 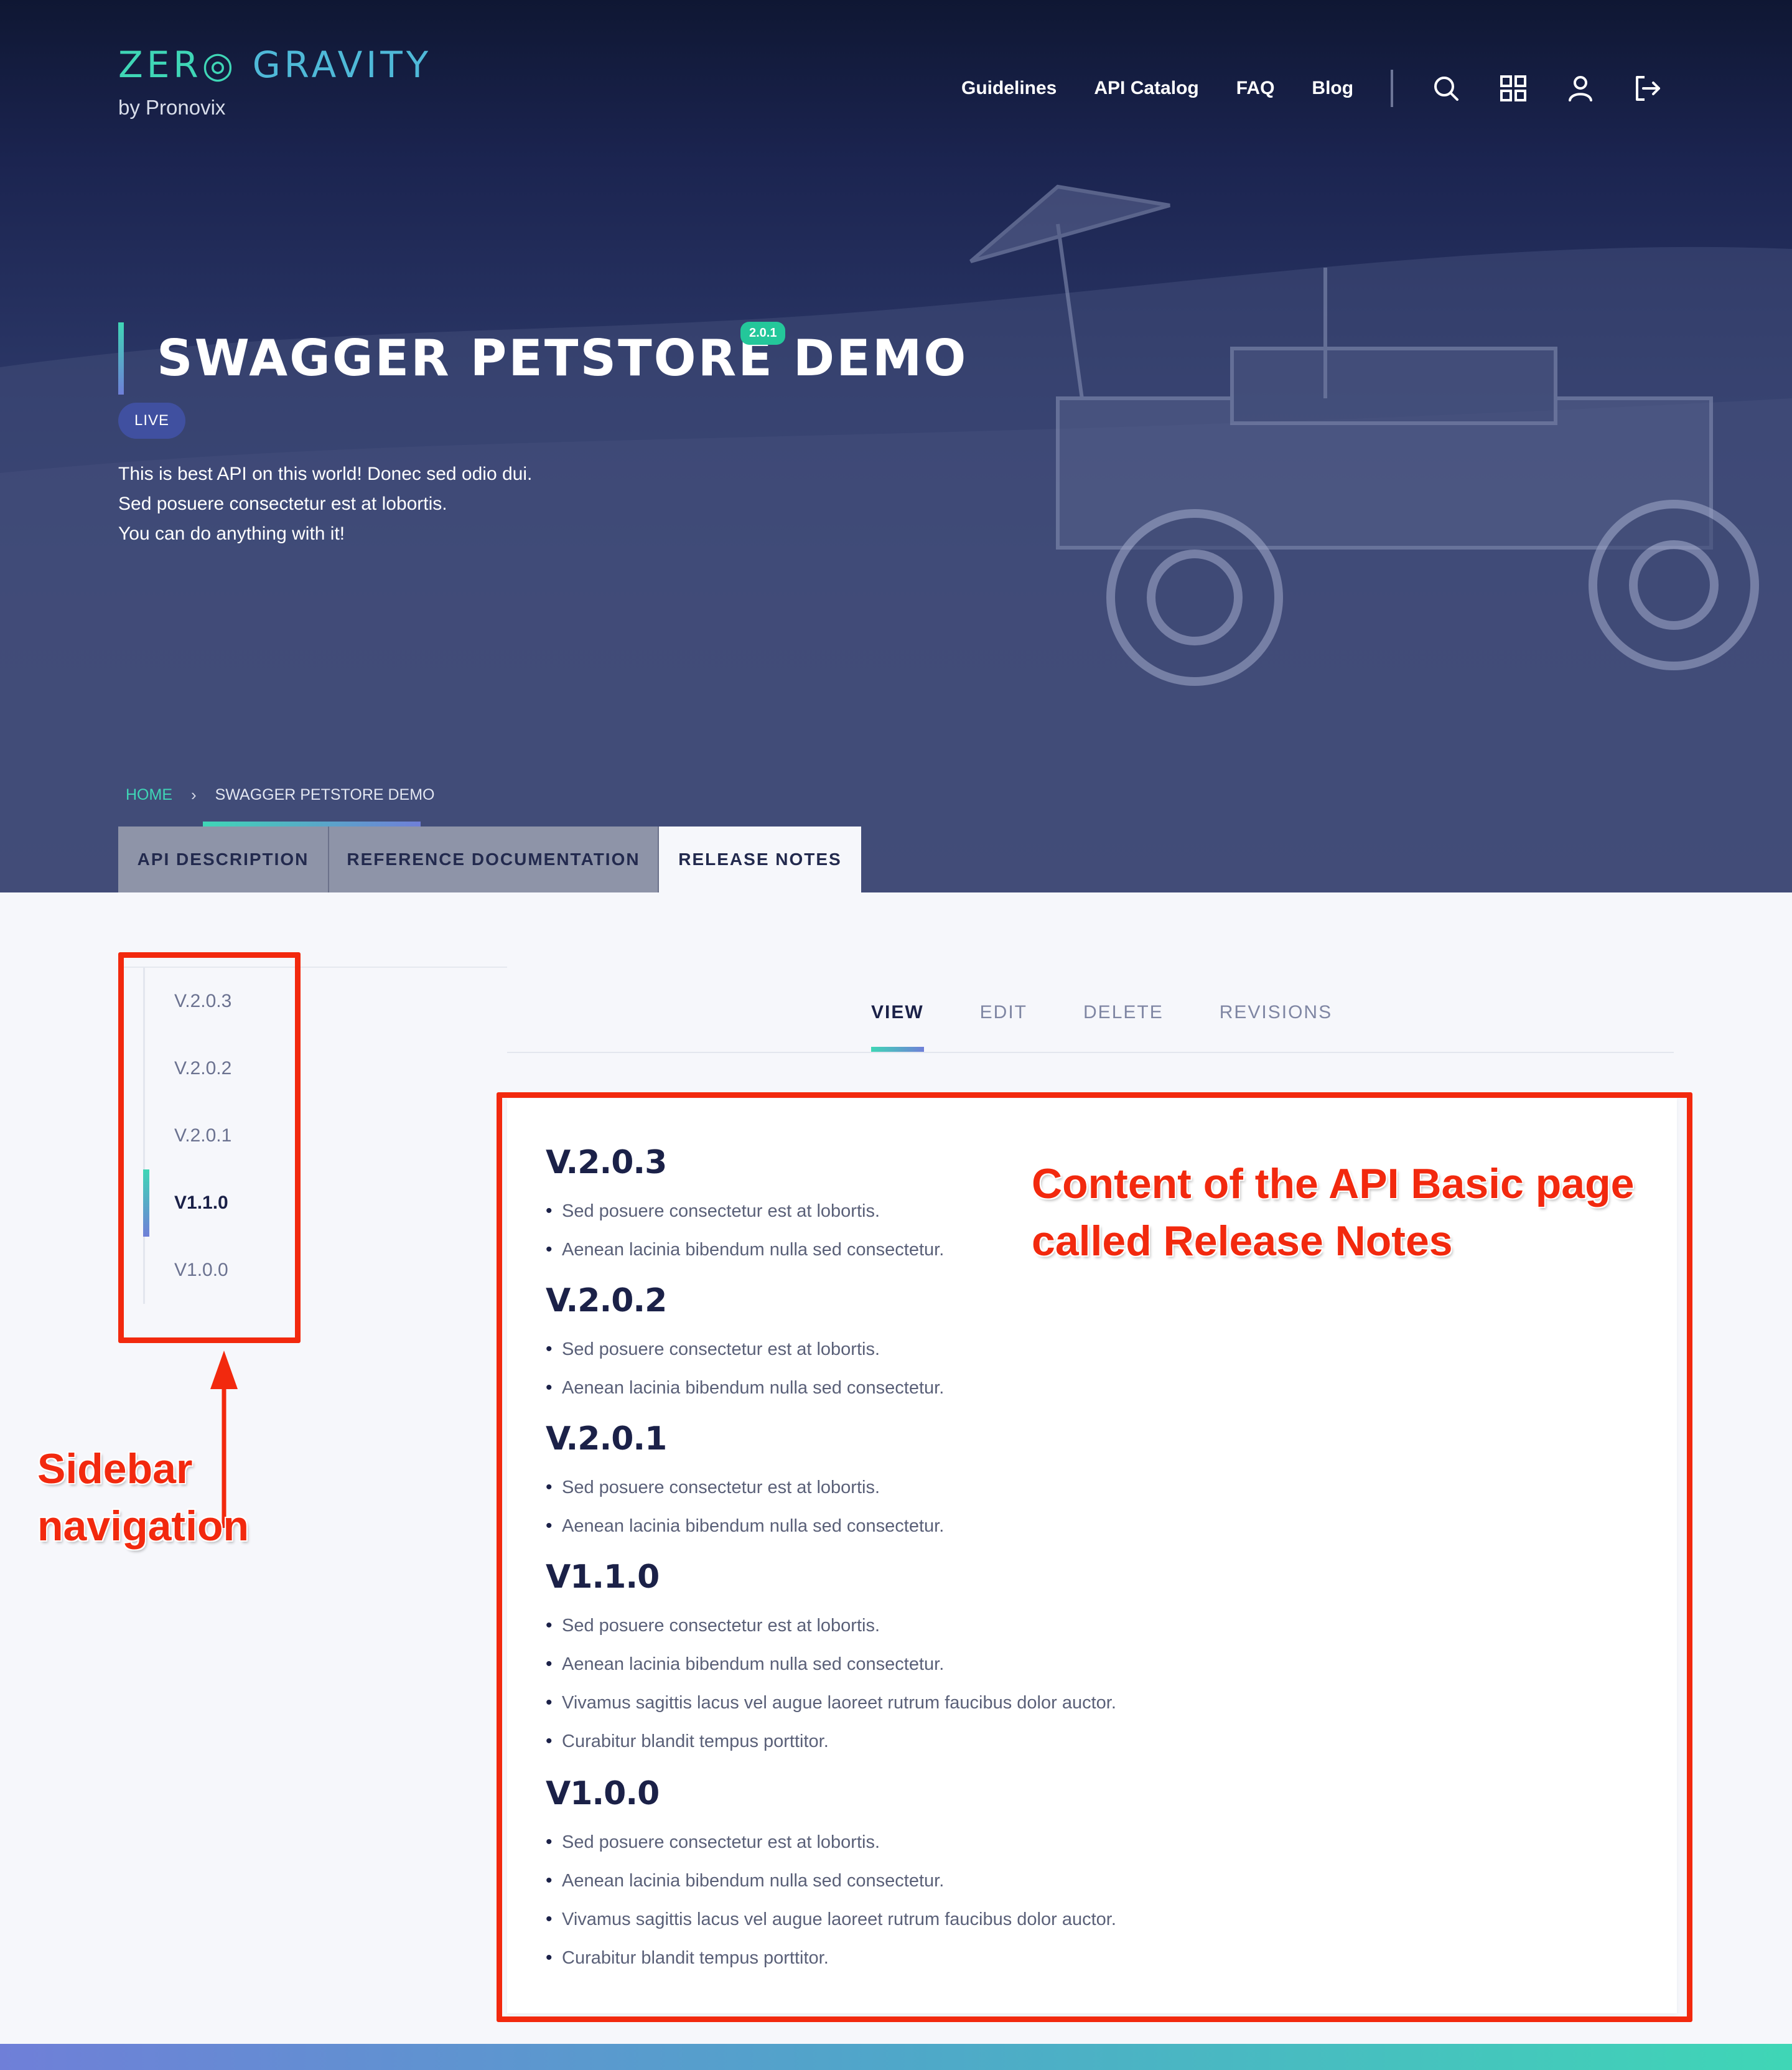 What do you see at coordinates (312, 824) in the screenshot?
I see `tab-hover-accent` at bounding box center [312, 824].